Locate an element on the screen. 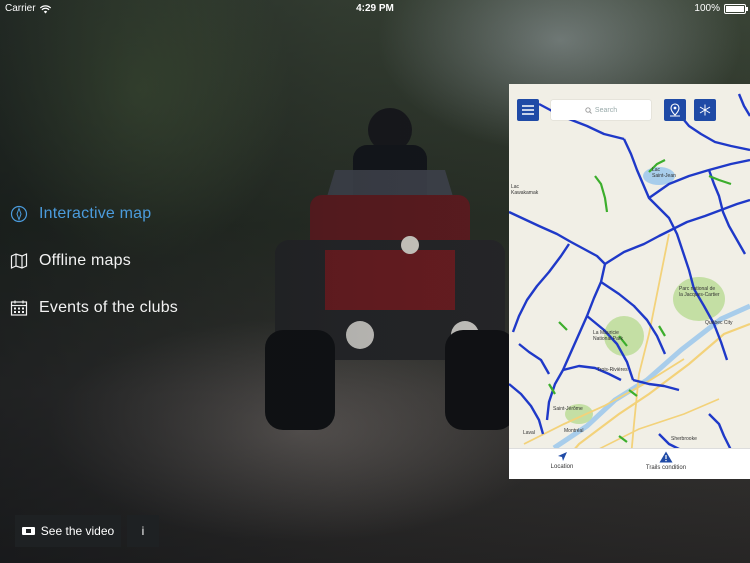  label-laval: Laval is located at coordinates (529, 433).